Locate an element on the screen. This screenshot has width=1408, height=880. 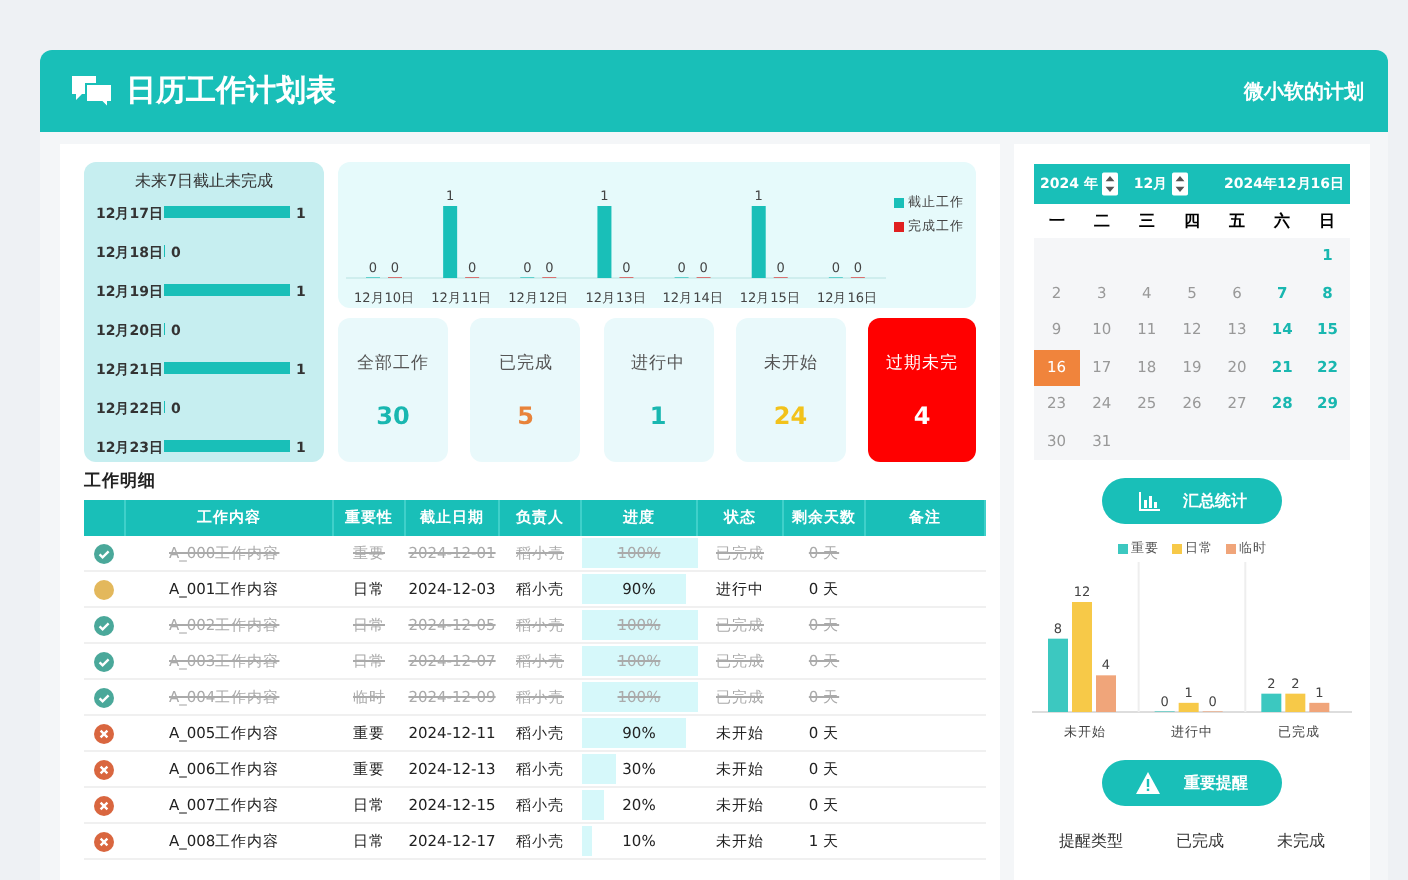
column-header: 未完成 is located at coordinates (1301, 841).